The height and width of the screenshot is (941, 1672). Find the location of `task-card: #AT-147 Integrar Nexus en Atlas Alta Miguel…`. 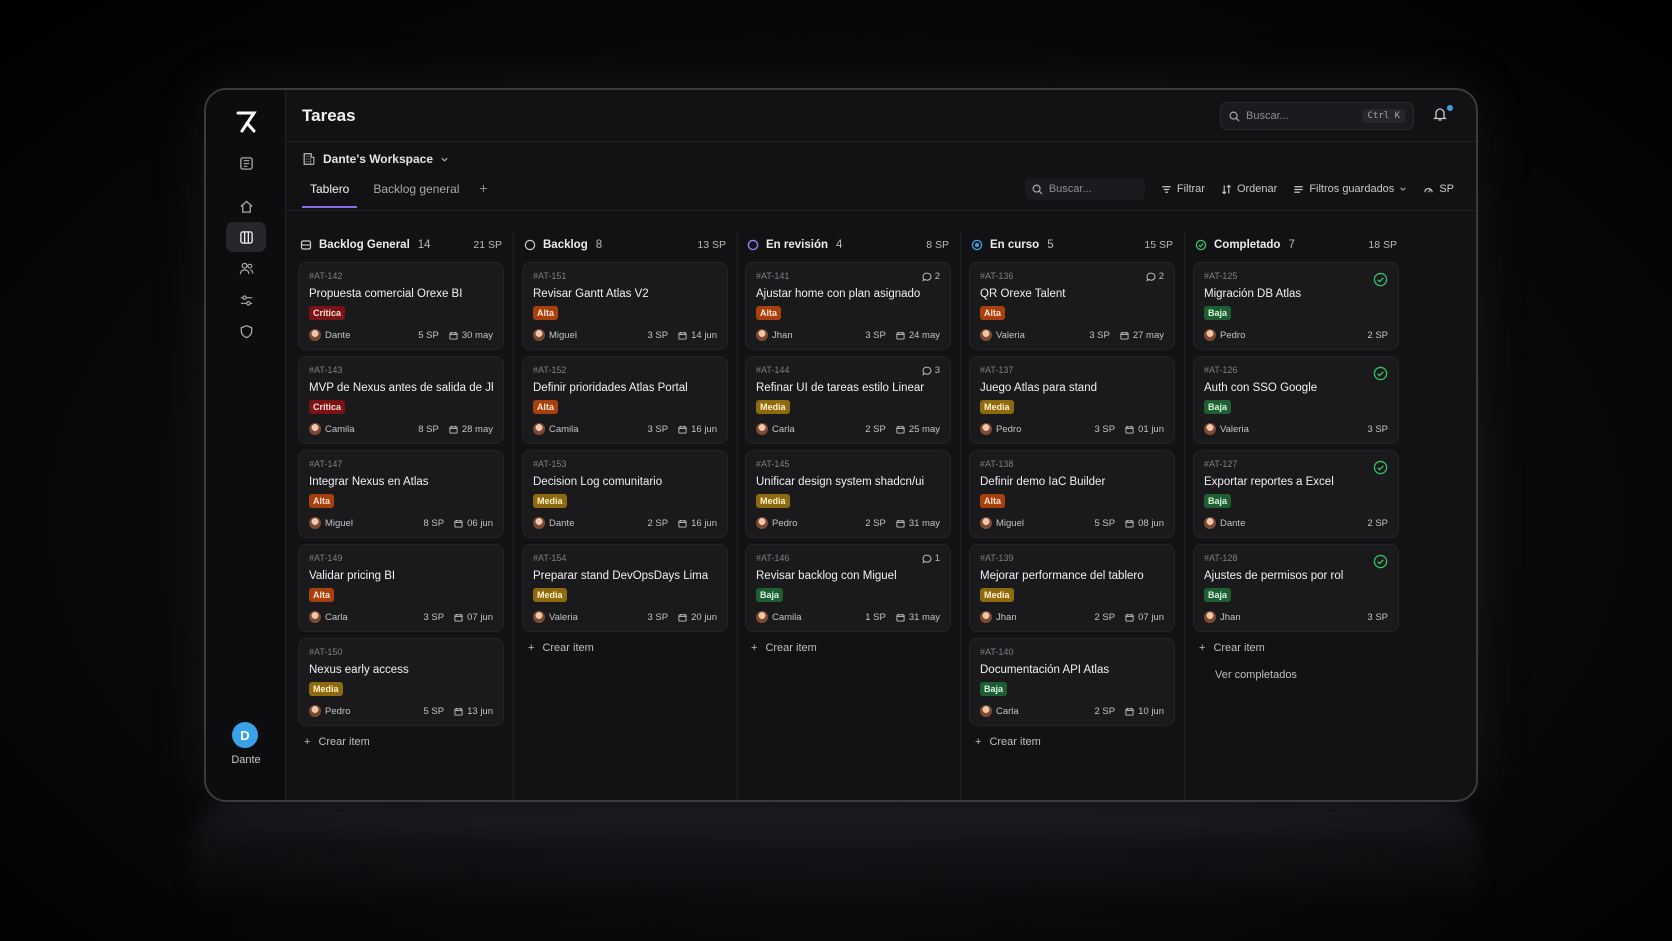

task-card: #AT-147 Integrar Nexus en Atlas Alta Miguel… is located at coordinates (401, 494).